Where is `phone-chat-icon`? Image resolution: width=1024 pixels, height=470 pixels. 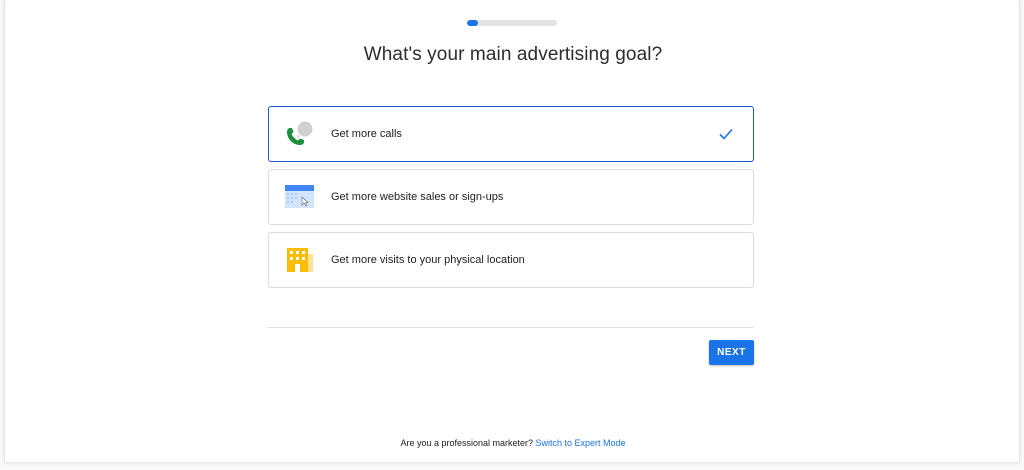 phone-chat-icon is located at coordinates (300, 134).